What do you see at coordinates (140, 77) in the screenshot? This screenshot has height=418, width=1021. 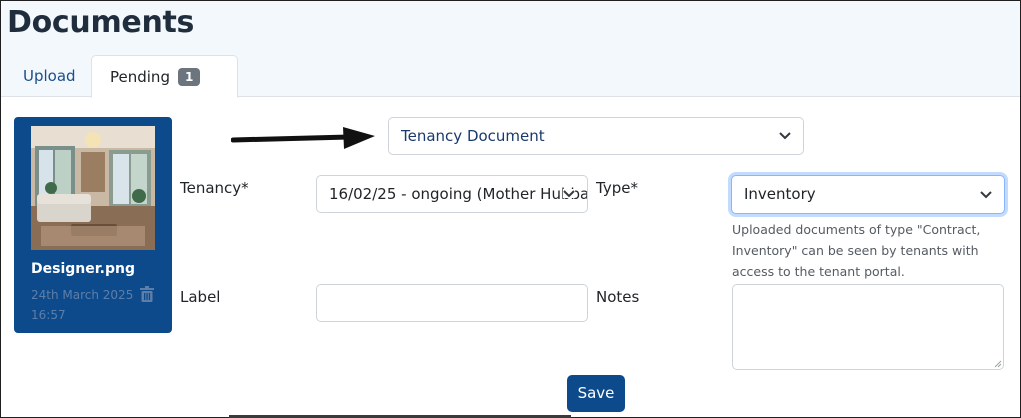 I see `tab-pending-label: Pending` at bounding box center [140, 77].